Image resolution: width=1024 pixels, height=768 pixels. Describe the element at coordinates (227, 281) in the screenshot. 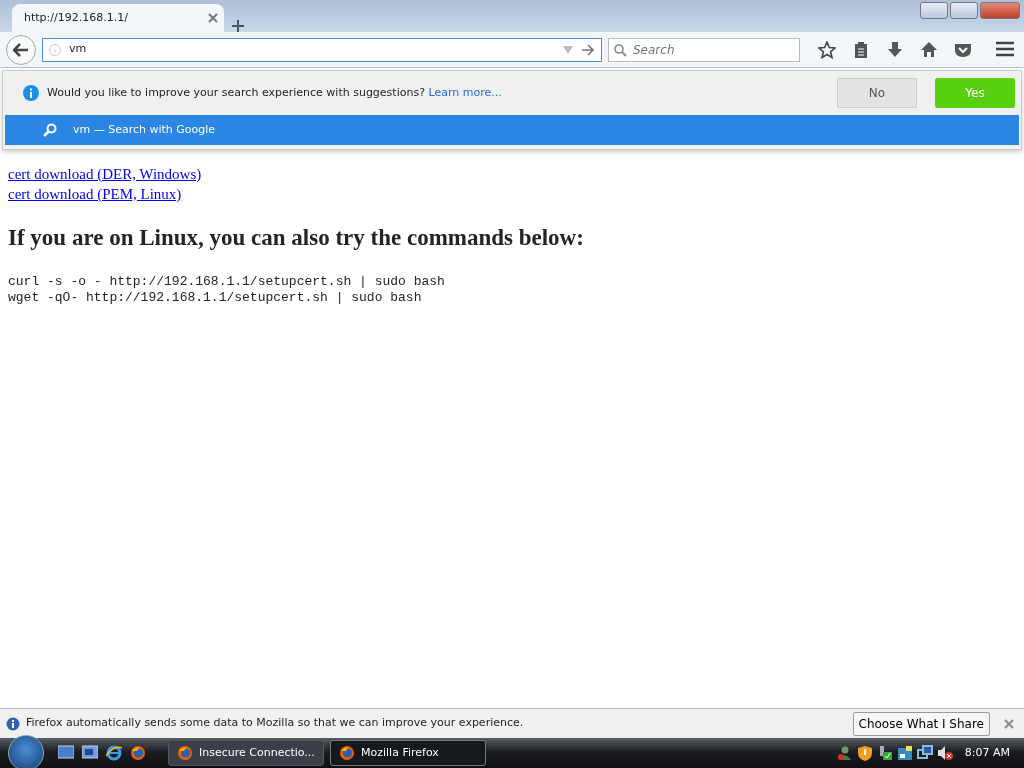

I see `command-line: curl -s -o - http://192.168.1.1/setupcert.sh | sudo bash` at that location.